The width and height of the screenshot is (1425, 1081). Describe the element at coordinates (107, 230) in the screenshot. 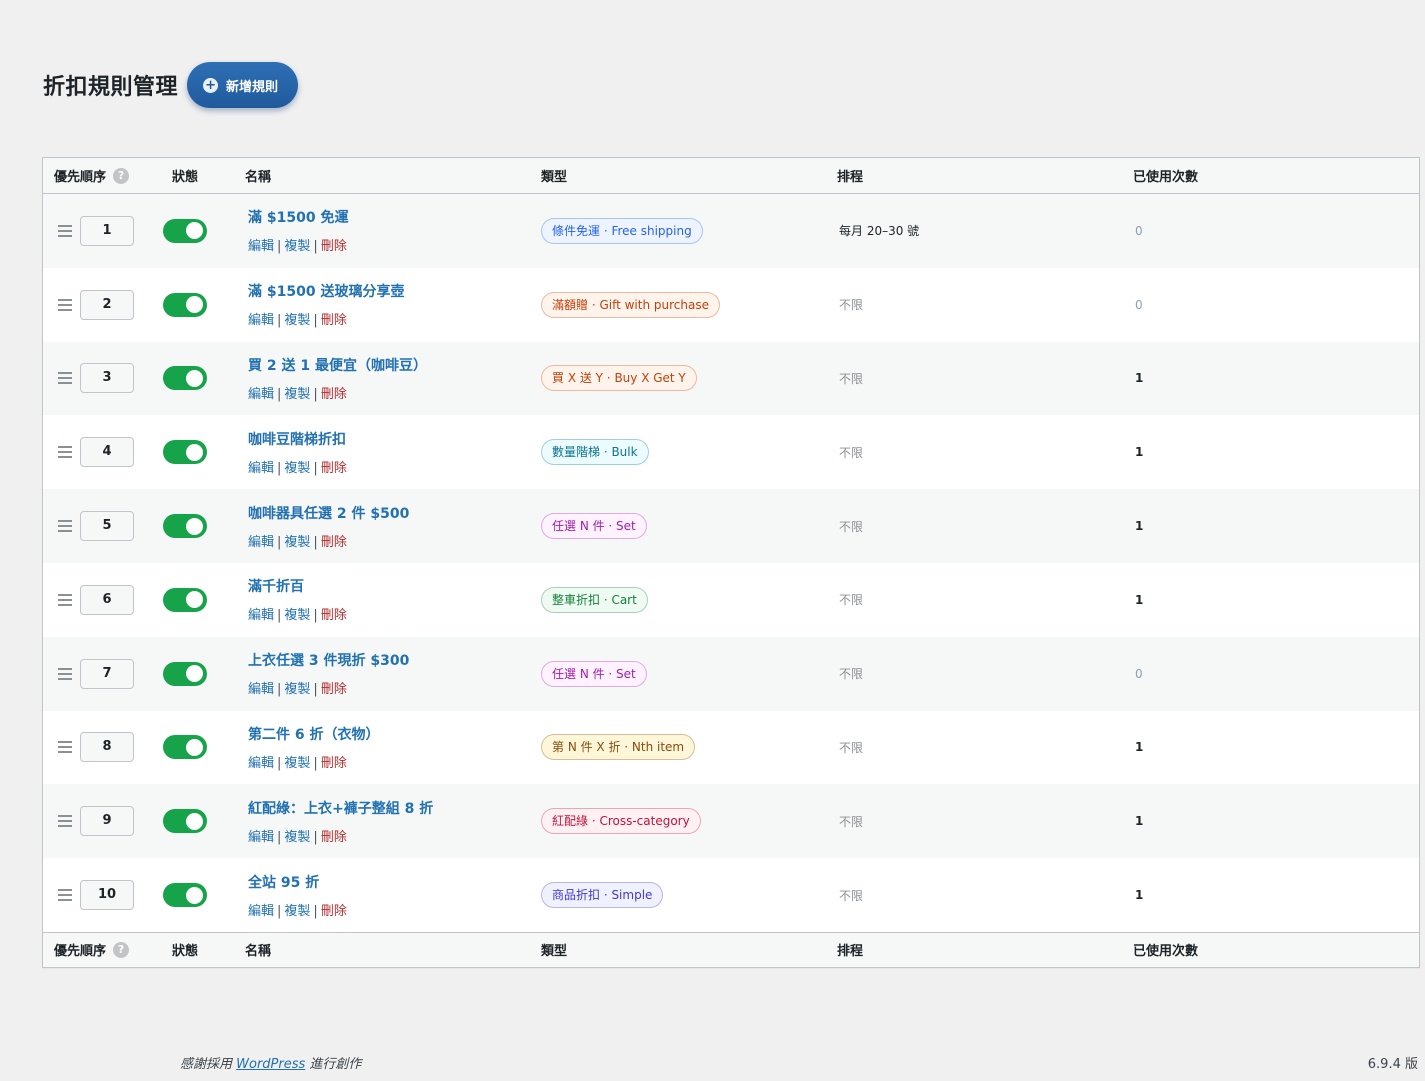

I see `priority-input: 1` at that location.